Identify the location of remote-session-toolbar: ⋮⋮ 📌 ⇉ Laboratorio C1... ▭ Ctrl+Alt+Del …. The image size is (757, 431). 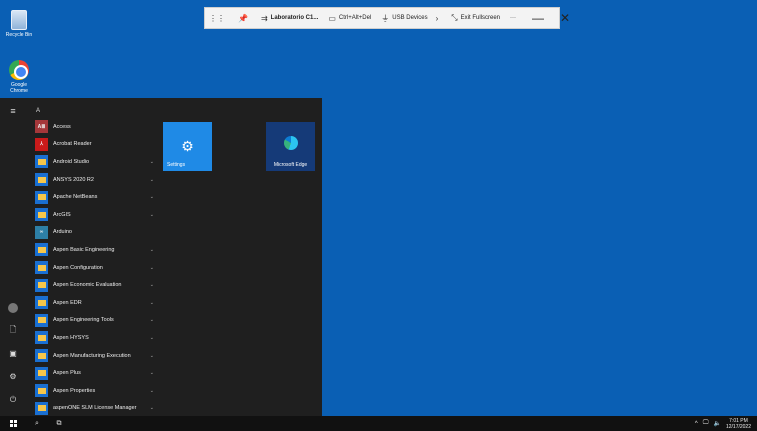
(387, 18).